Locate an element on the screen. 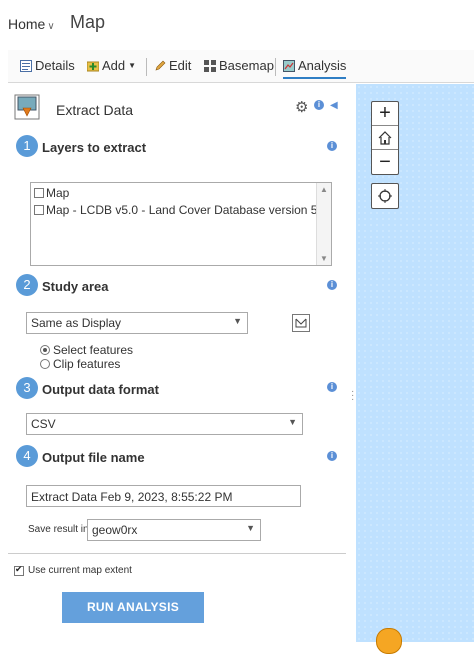 The width and height of the screenshot is (474, 654). step-3-badge: 3 is located at coordinates (27, 388).